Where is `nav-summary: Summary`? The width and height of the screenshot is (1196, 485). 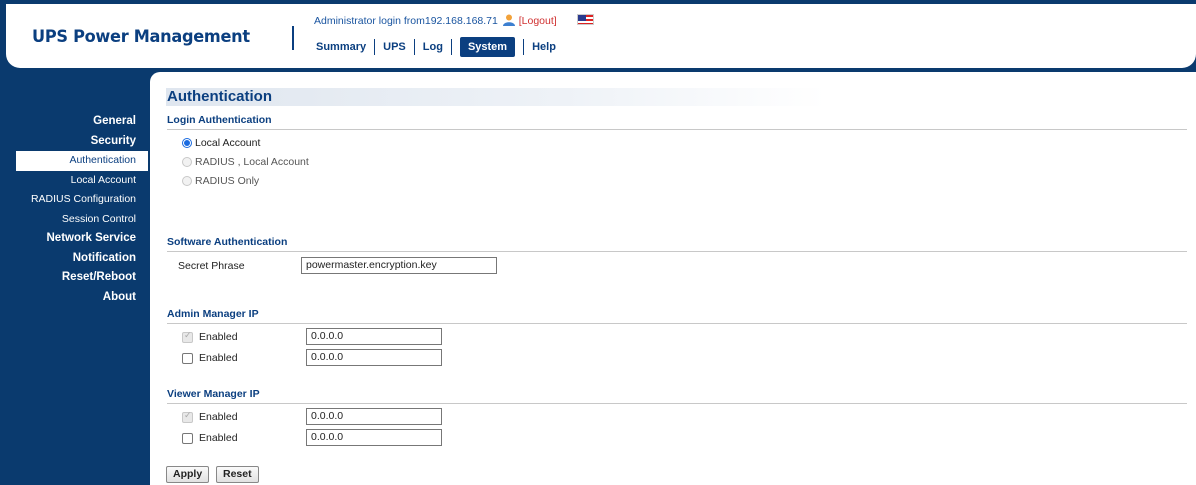 nav-summary: Summary is located at coordinates (341, 47).